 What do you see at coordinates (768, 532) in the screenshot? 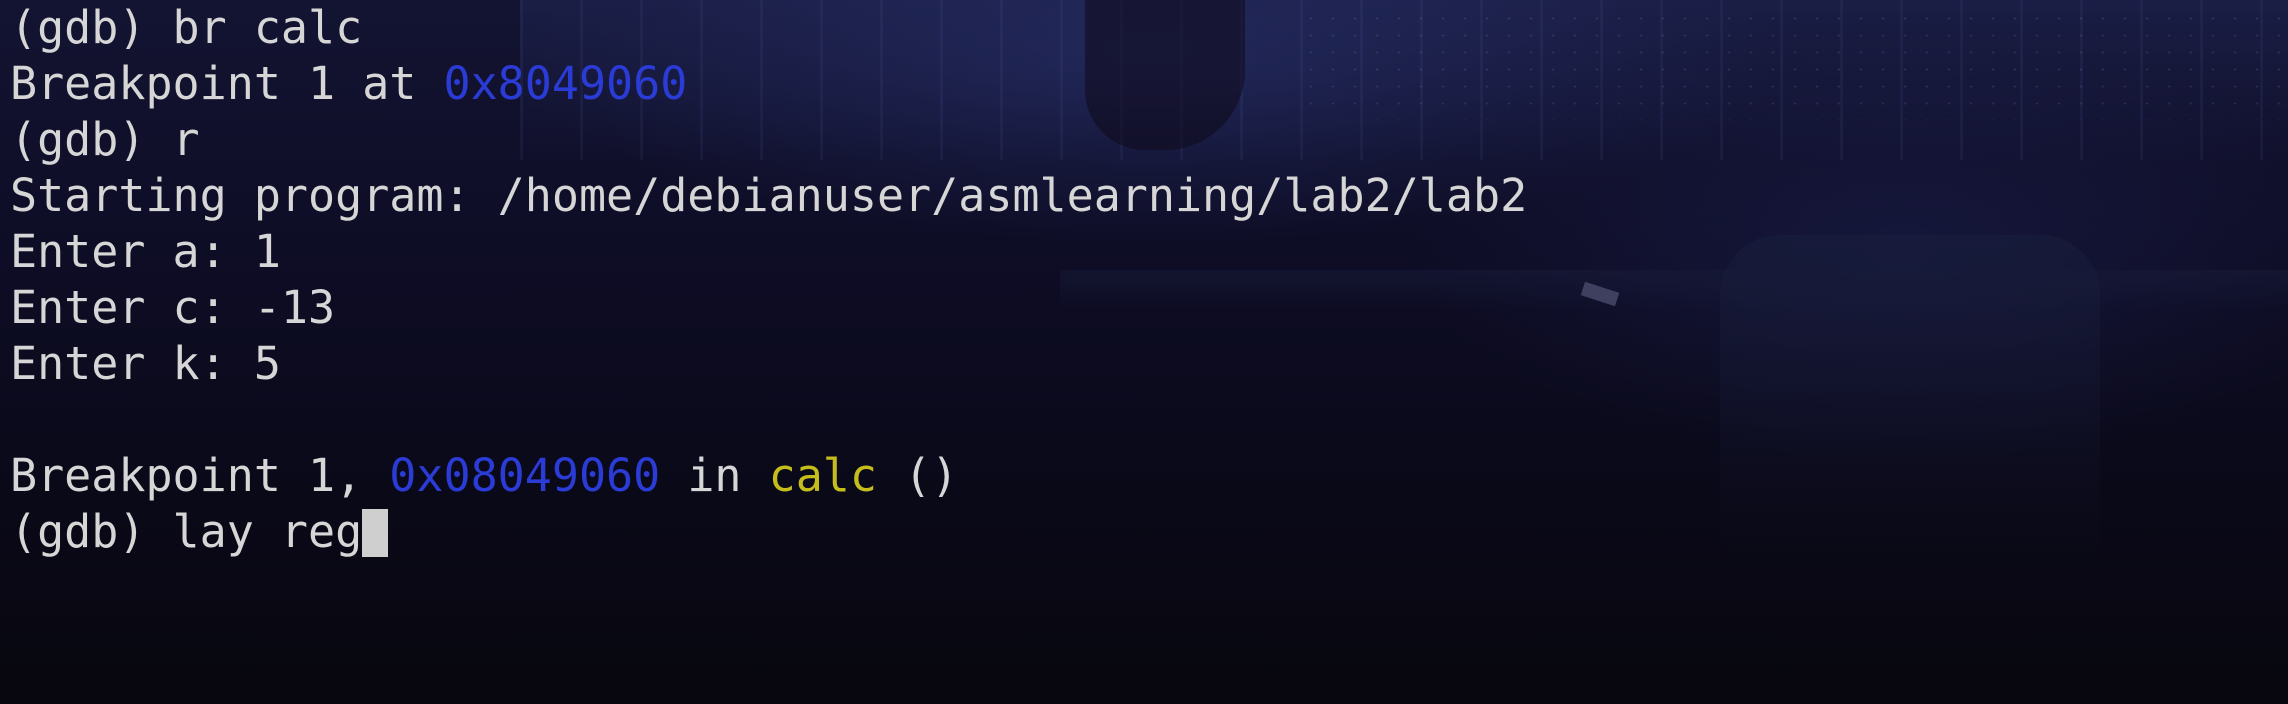
I see `terminal-input-line: (gdb) lay reg` at bounding box center [768, 532].